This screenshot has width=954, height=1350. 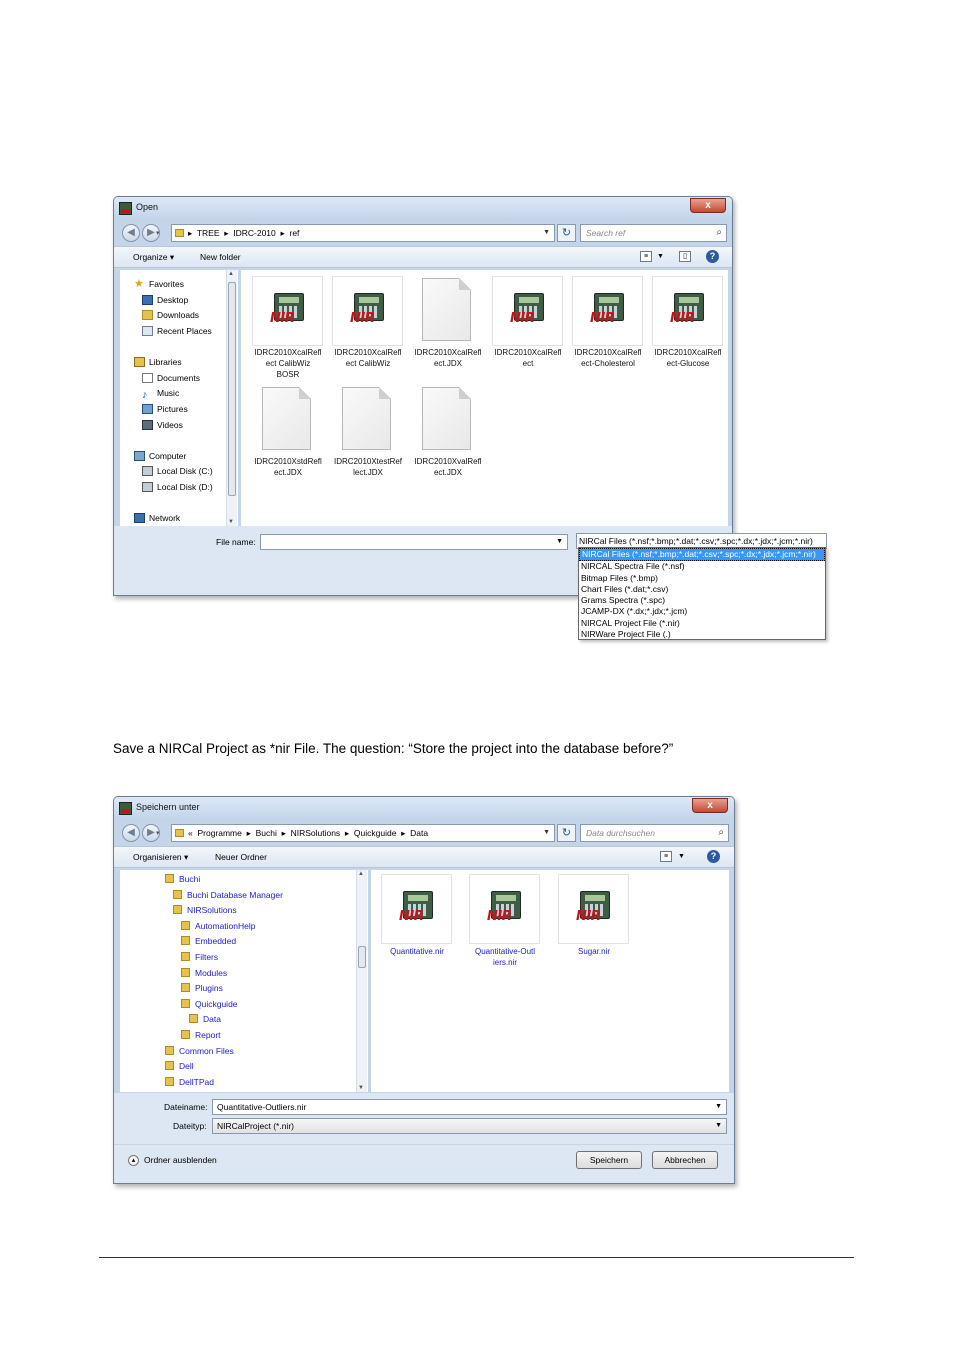 What do you see at coordinates (702, 589) in the screenshot?
I see `file-type-option: Chart Files (*.dat;*.csv)` at bounding box center [702, 589].